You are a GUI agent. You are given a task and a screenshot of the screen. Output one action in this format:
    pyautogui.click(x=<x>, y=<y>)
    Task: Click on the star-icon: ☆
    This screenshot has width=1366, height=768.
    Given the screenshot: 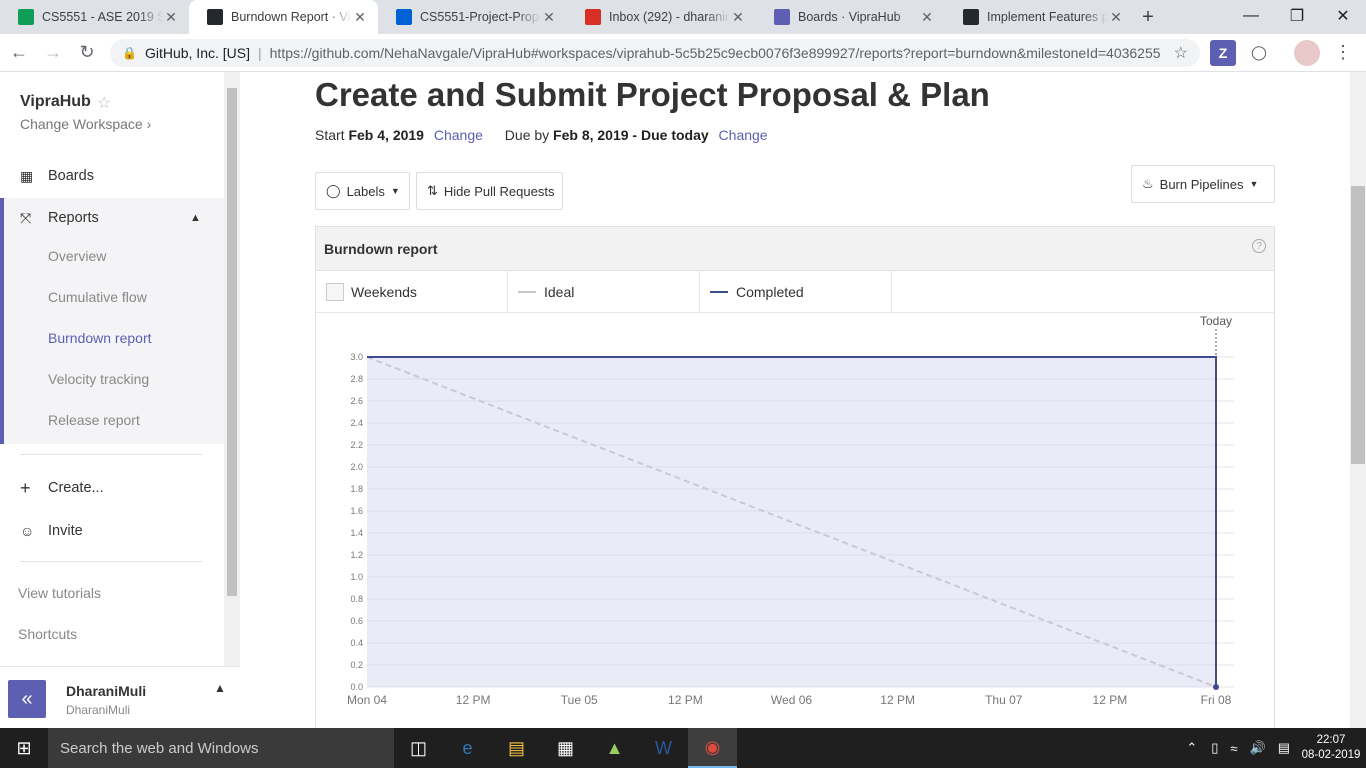 What is the action you would take?
    pyautogui.click(x=104, y=103)
    